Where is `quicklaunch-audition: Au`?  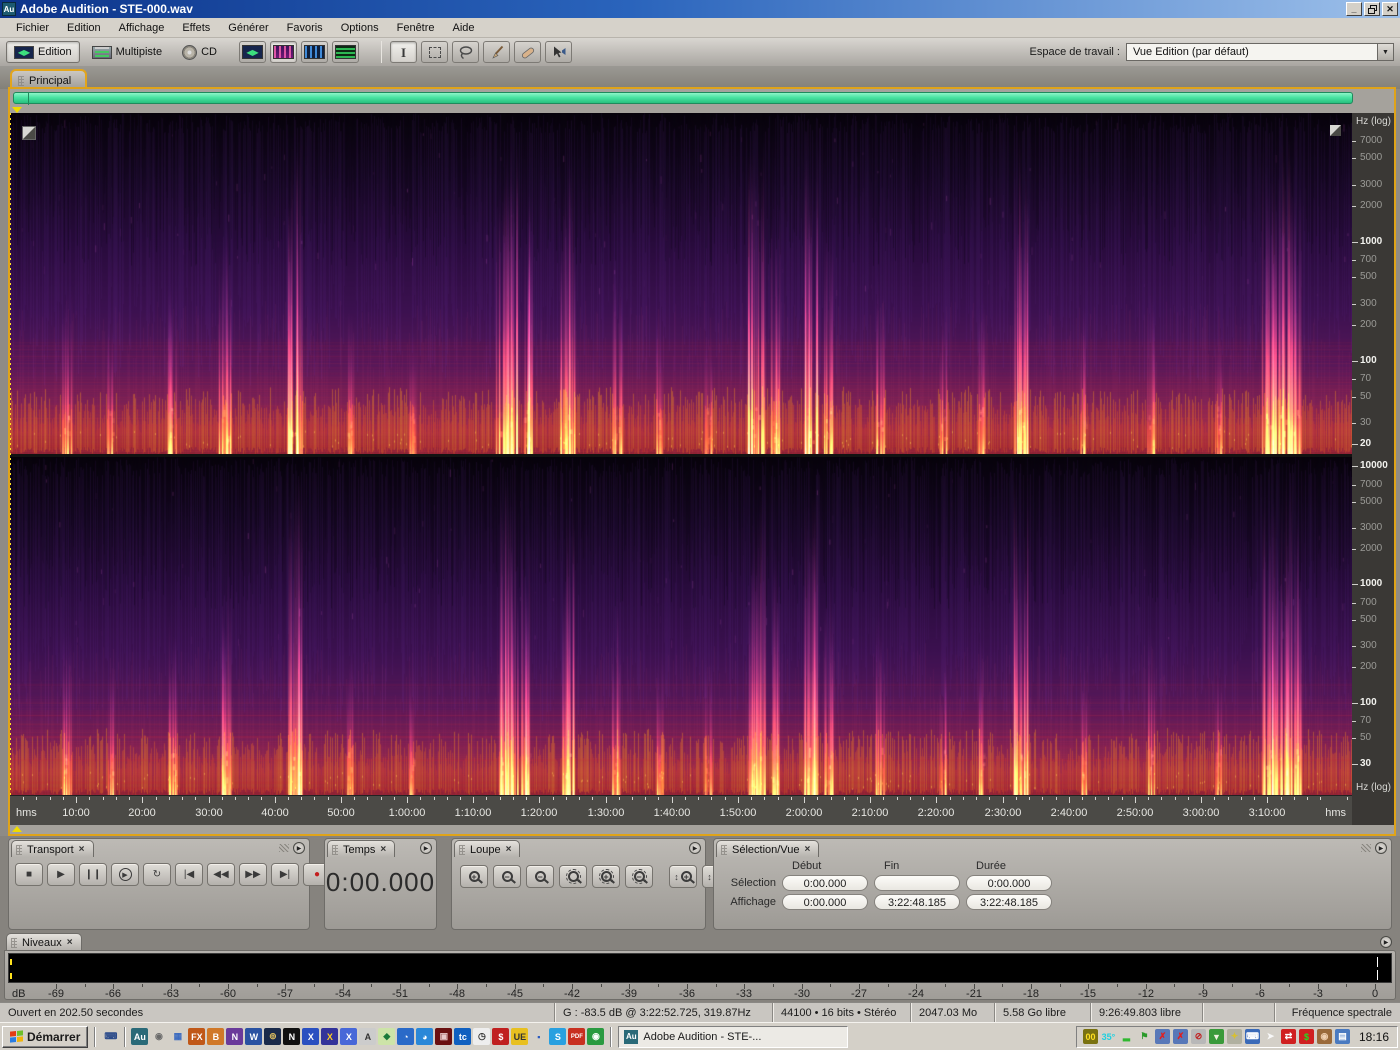
quicklaunch-audition: Au is located at coordinates (140, 1036).